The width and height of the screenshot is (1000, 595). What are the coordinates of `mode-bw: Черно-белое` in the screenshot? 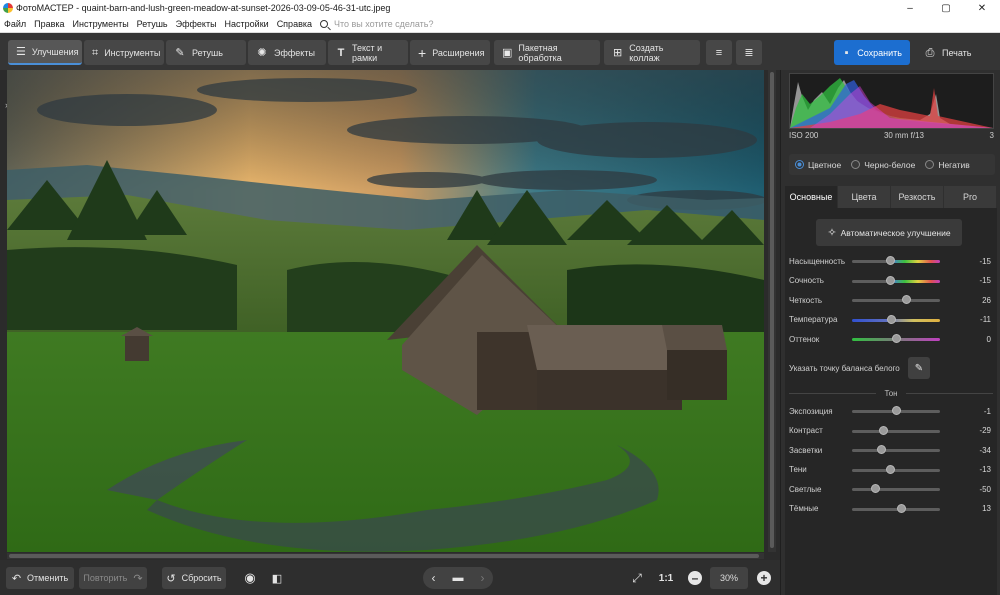 It's located at (883, 165).